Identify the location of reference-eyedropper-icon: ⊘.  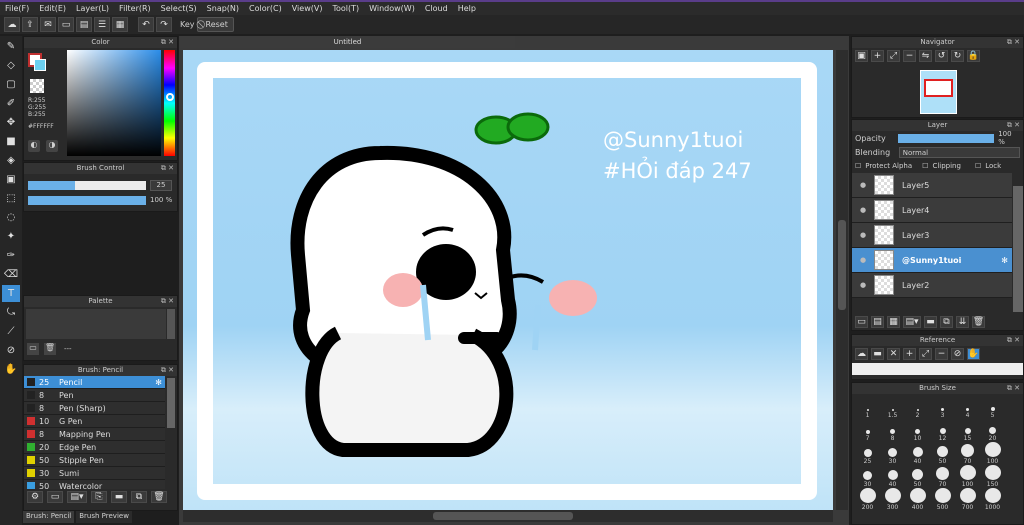
(957, 354).